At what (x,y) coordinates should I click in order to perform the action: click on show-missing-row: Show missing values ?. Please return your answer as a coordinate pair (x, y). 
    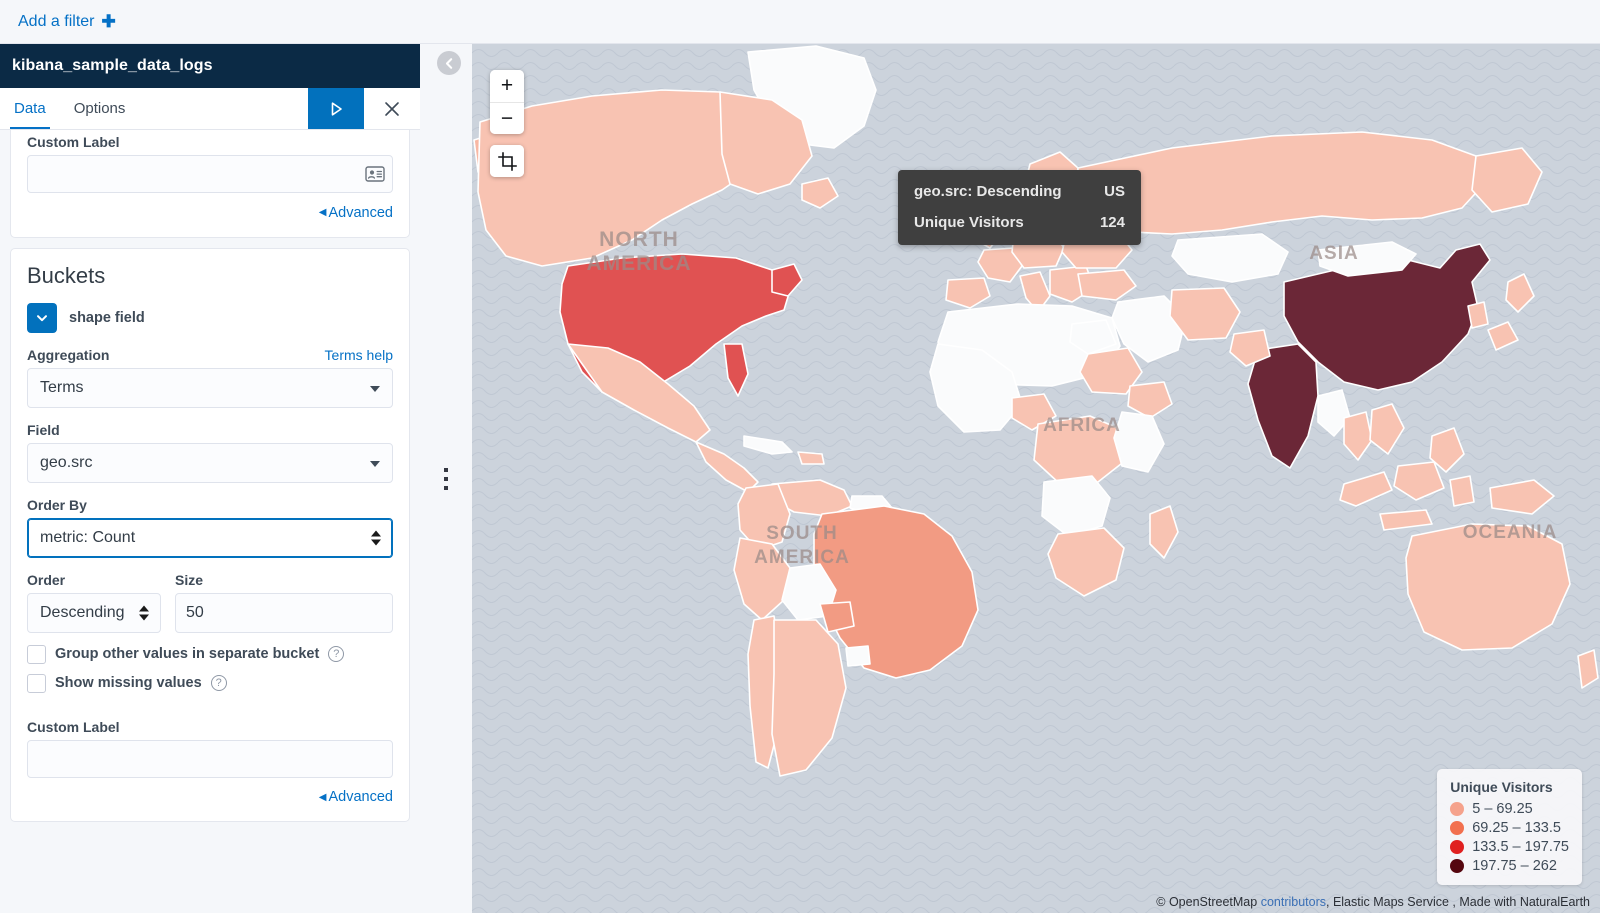
    Looking at the image, I should click on (210, 683).